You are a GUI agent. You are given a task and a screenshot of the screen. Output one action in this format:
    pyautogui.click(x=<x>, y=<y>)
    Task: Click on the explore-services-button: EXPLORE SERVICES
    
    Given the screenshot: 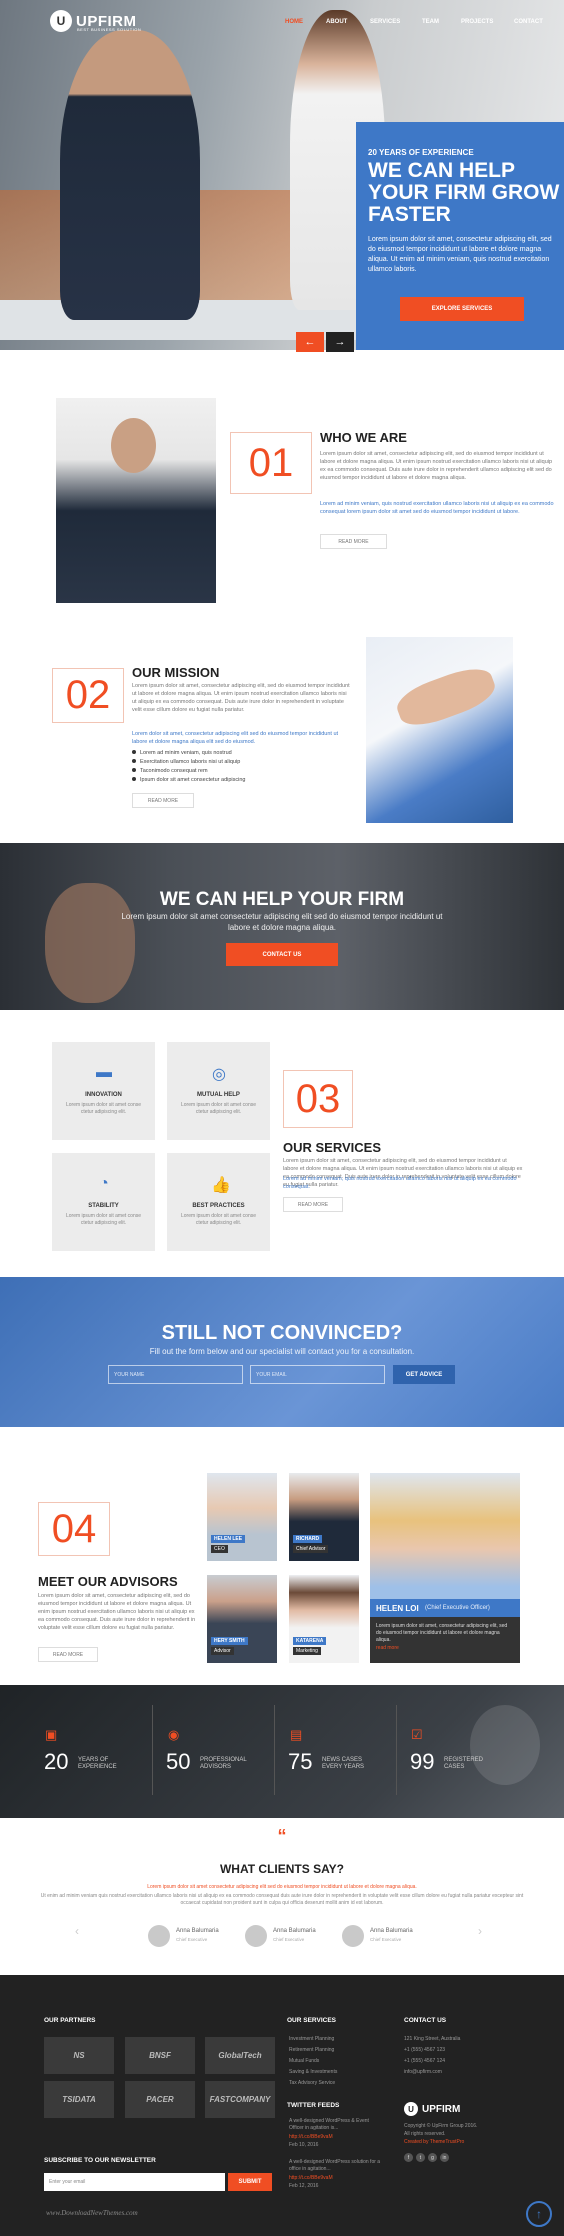 What is the action you would take?
    pyautogui.click(x=462, y=309)
    